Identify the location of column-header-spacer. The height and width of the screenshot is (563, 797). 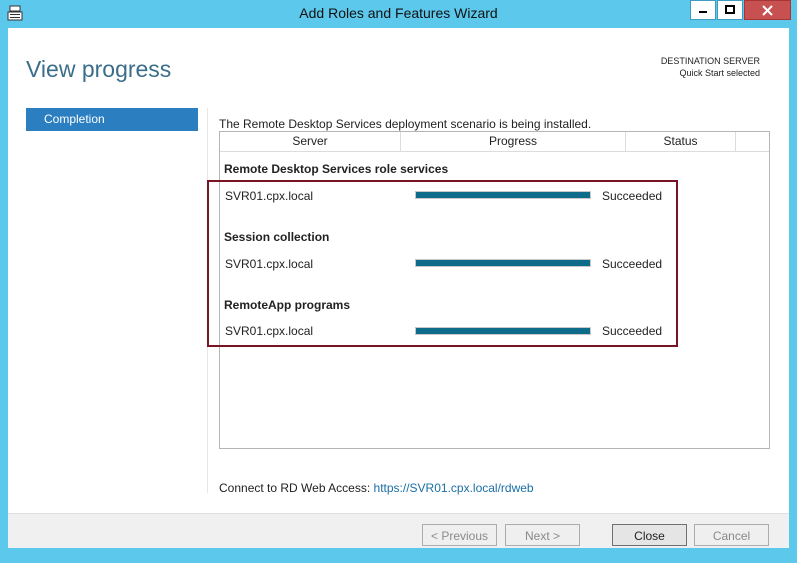
(752, 141).